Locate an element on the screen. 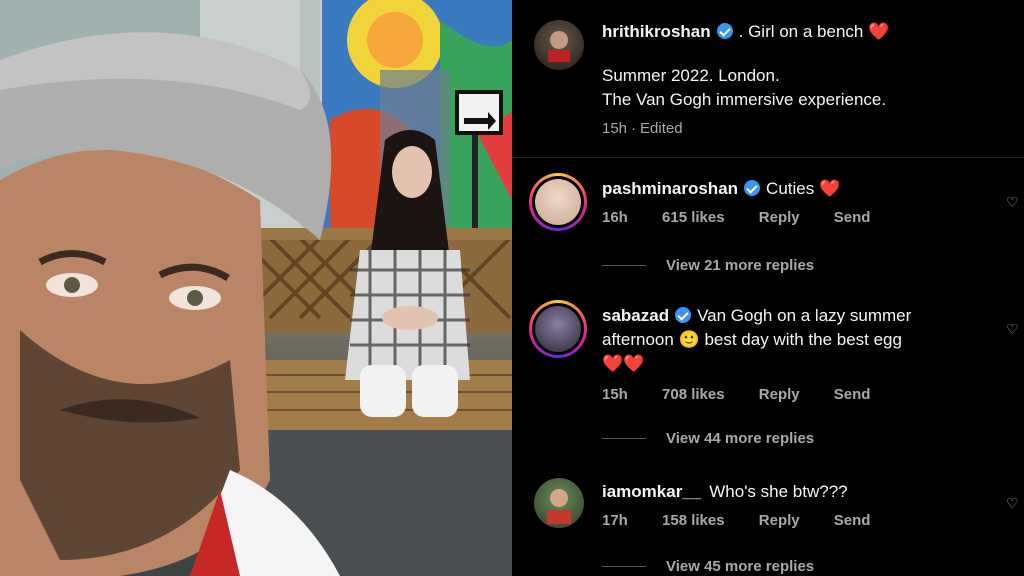 Image resolution: width=1024 pixels, height=576 pixels. post-time: 15h is located at coordinates (615, 128).